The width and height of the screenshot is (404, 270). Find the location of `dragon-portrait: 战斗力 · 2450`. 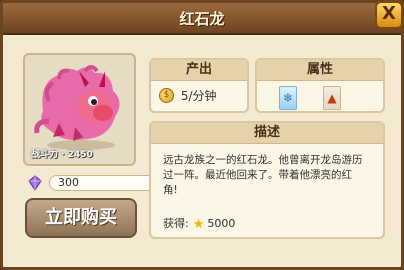

dragon-portrait: 战斗力 · 2450 is located at coordinates (79, 109).